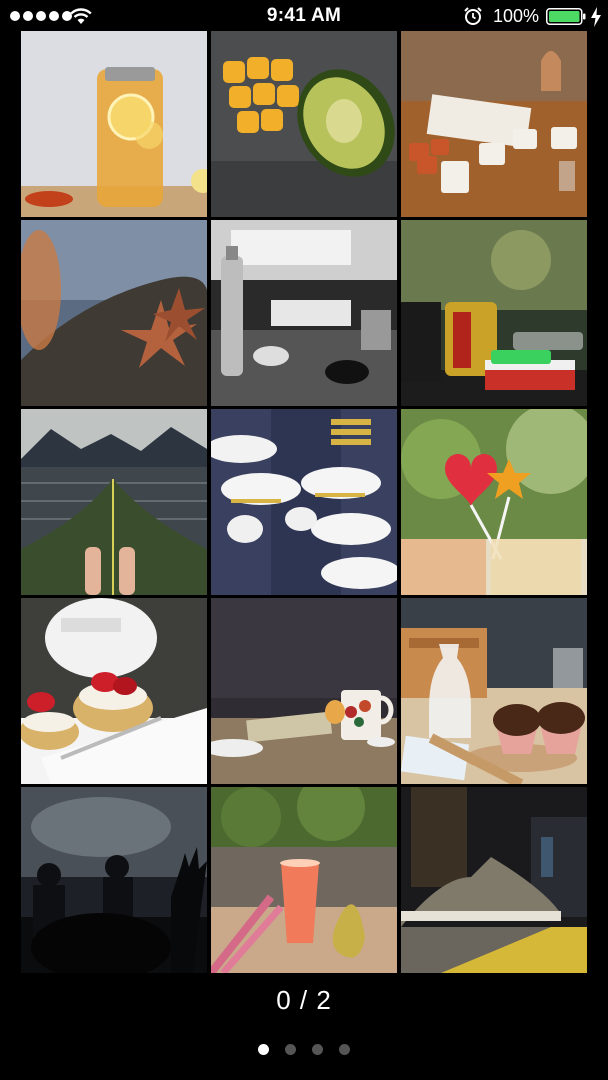 The image size is (608, 1080). I want to click on battery-percent: 100%, so click(516, 16).